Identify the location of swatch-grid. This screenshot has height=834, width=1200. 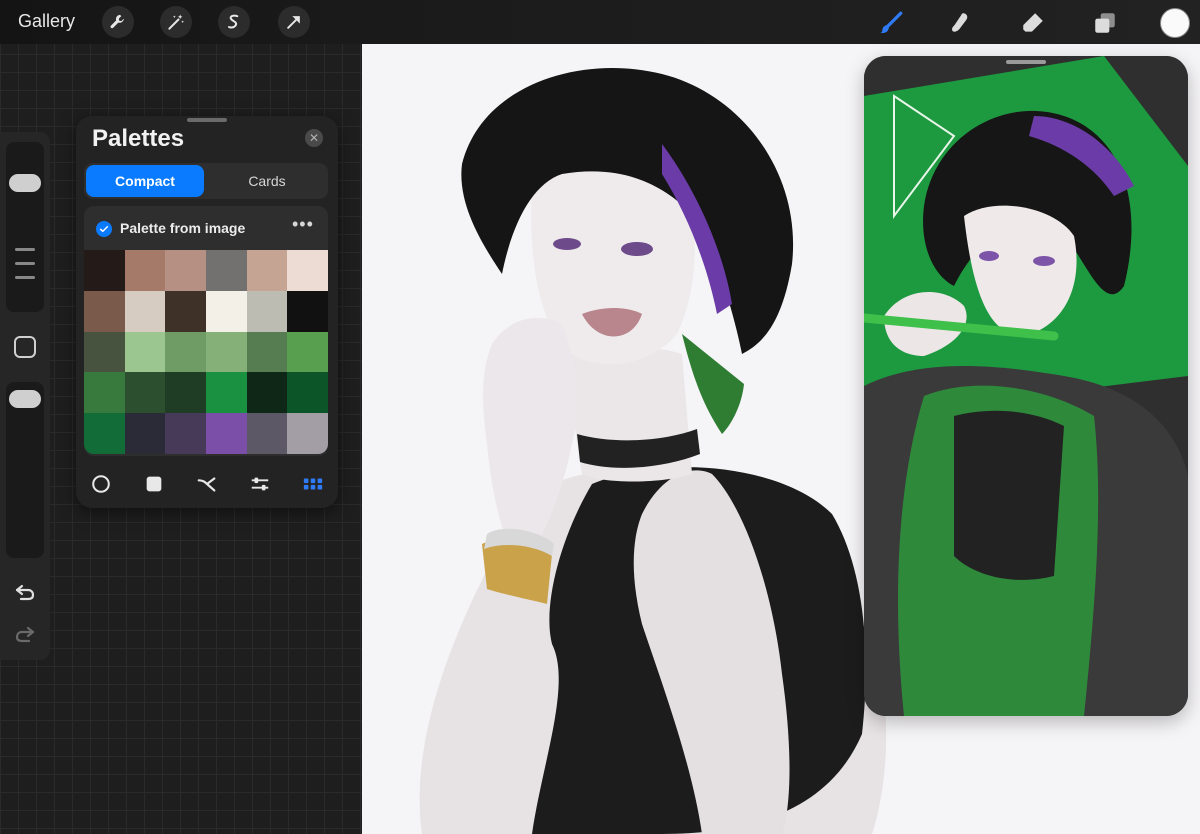
(206, 352).